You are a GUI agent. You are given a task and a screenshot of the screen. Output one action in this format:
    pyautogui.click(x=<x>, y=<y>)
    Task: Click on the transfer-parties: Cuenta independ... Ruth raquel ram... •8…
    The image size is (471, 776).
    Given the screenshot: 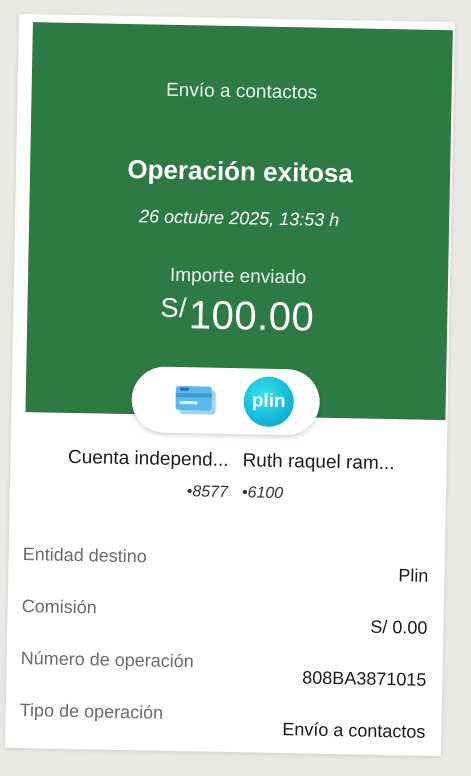 What is the action you would take?
    pyautogui.click(x=228, y=480)
    